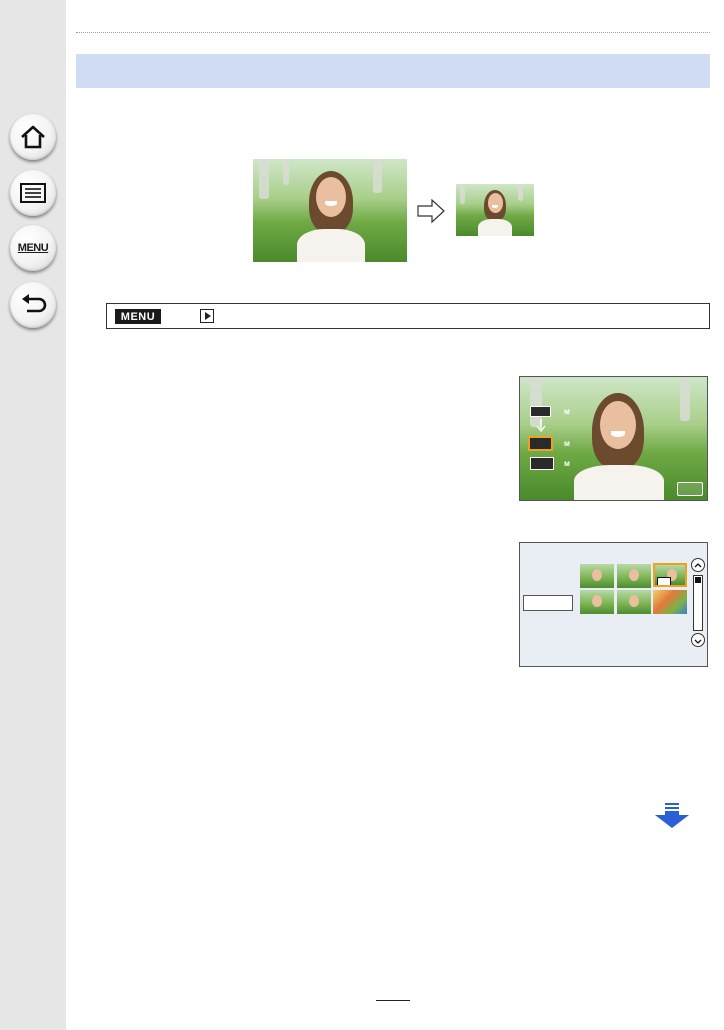 This screenshot has width=724, height=1030. What do you see at coordinates (698, 640) in the screenshot?
I see `scroll-down-icon` at bounding box center [698, 640].